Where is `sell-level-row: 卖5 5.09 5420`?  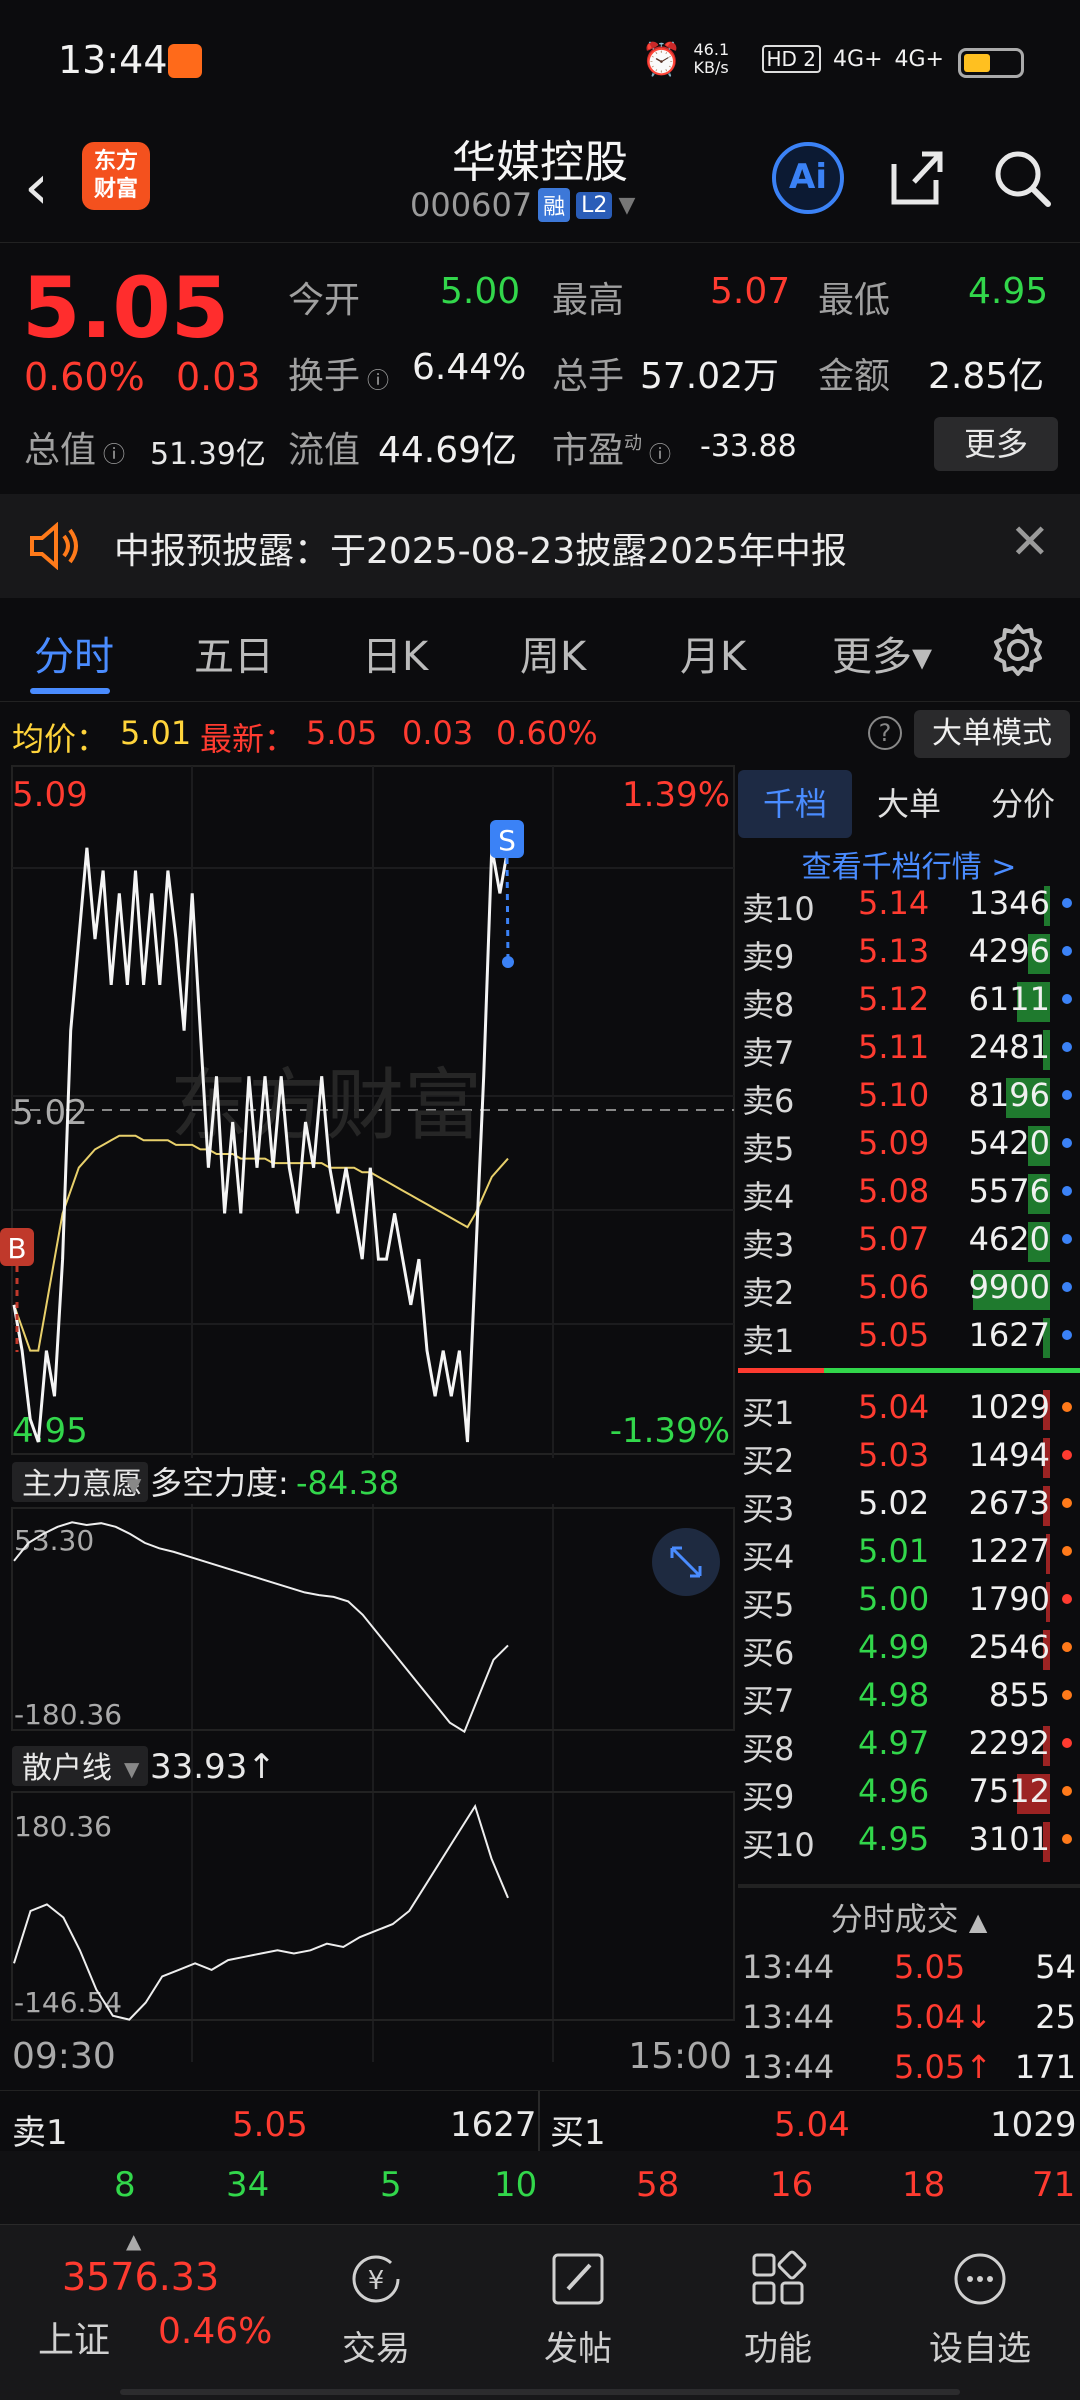 sell-level-row: 卖5 5.09 5420 is located at coordinates (909, 1144).